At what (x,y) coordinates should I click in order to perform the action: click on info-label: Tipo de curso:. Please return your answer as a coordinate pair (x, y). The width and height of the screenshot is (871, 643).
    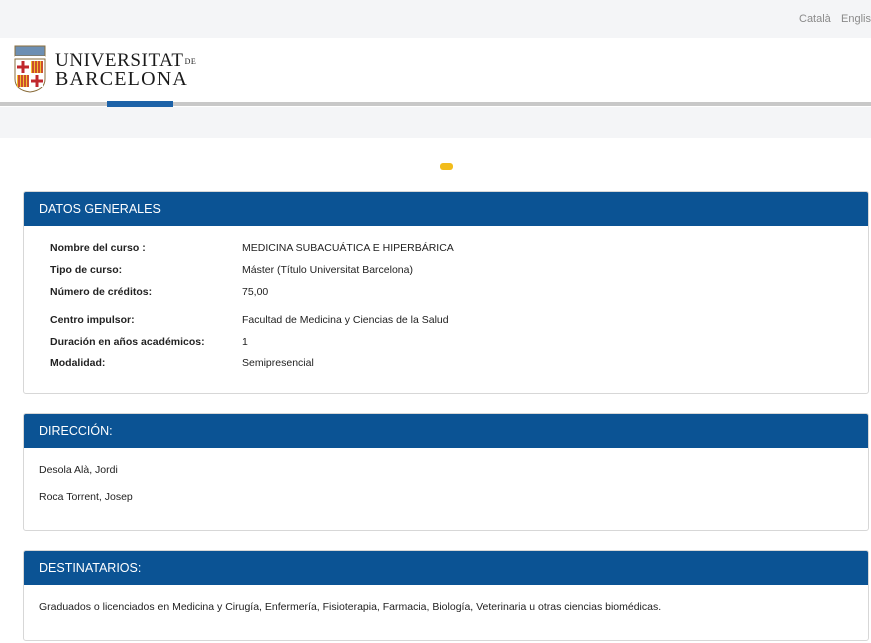
    Looking at the image, I should click on (86, 270).